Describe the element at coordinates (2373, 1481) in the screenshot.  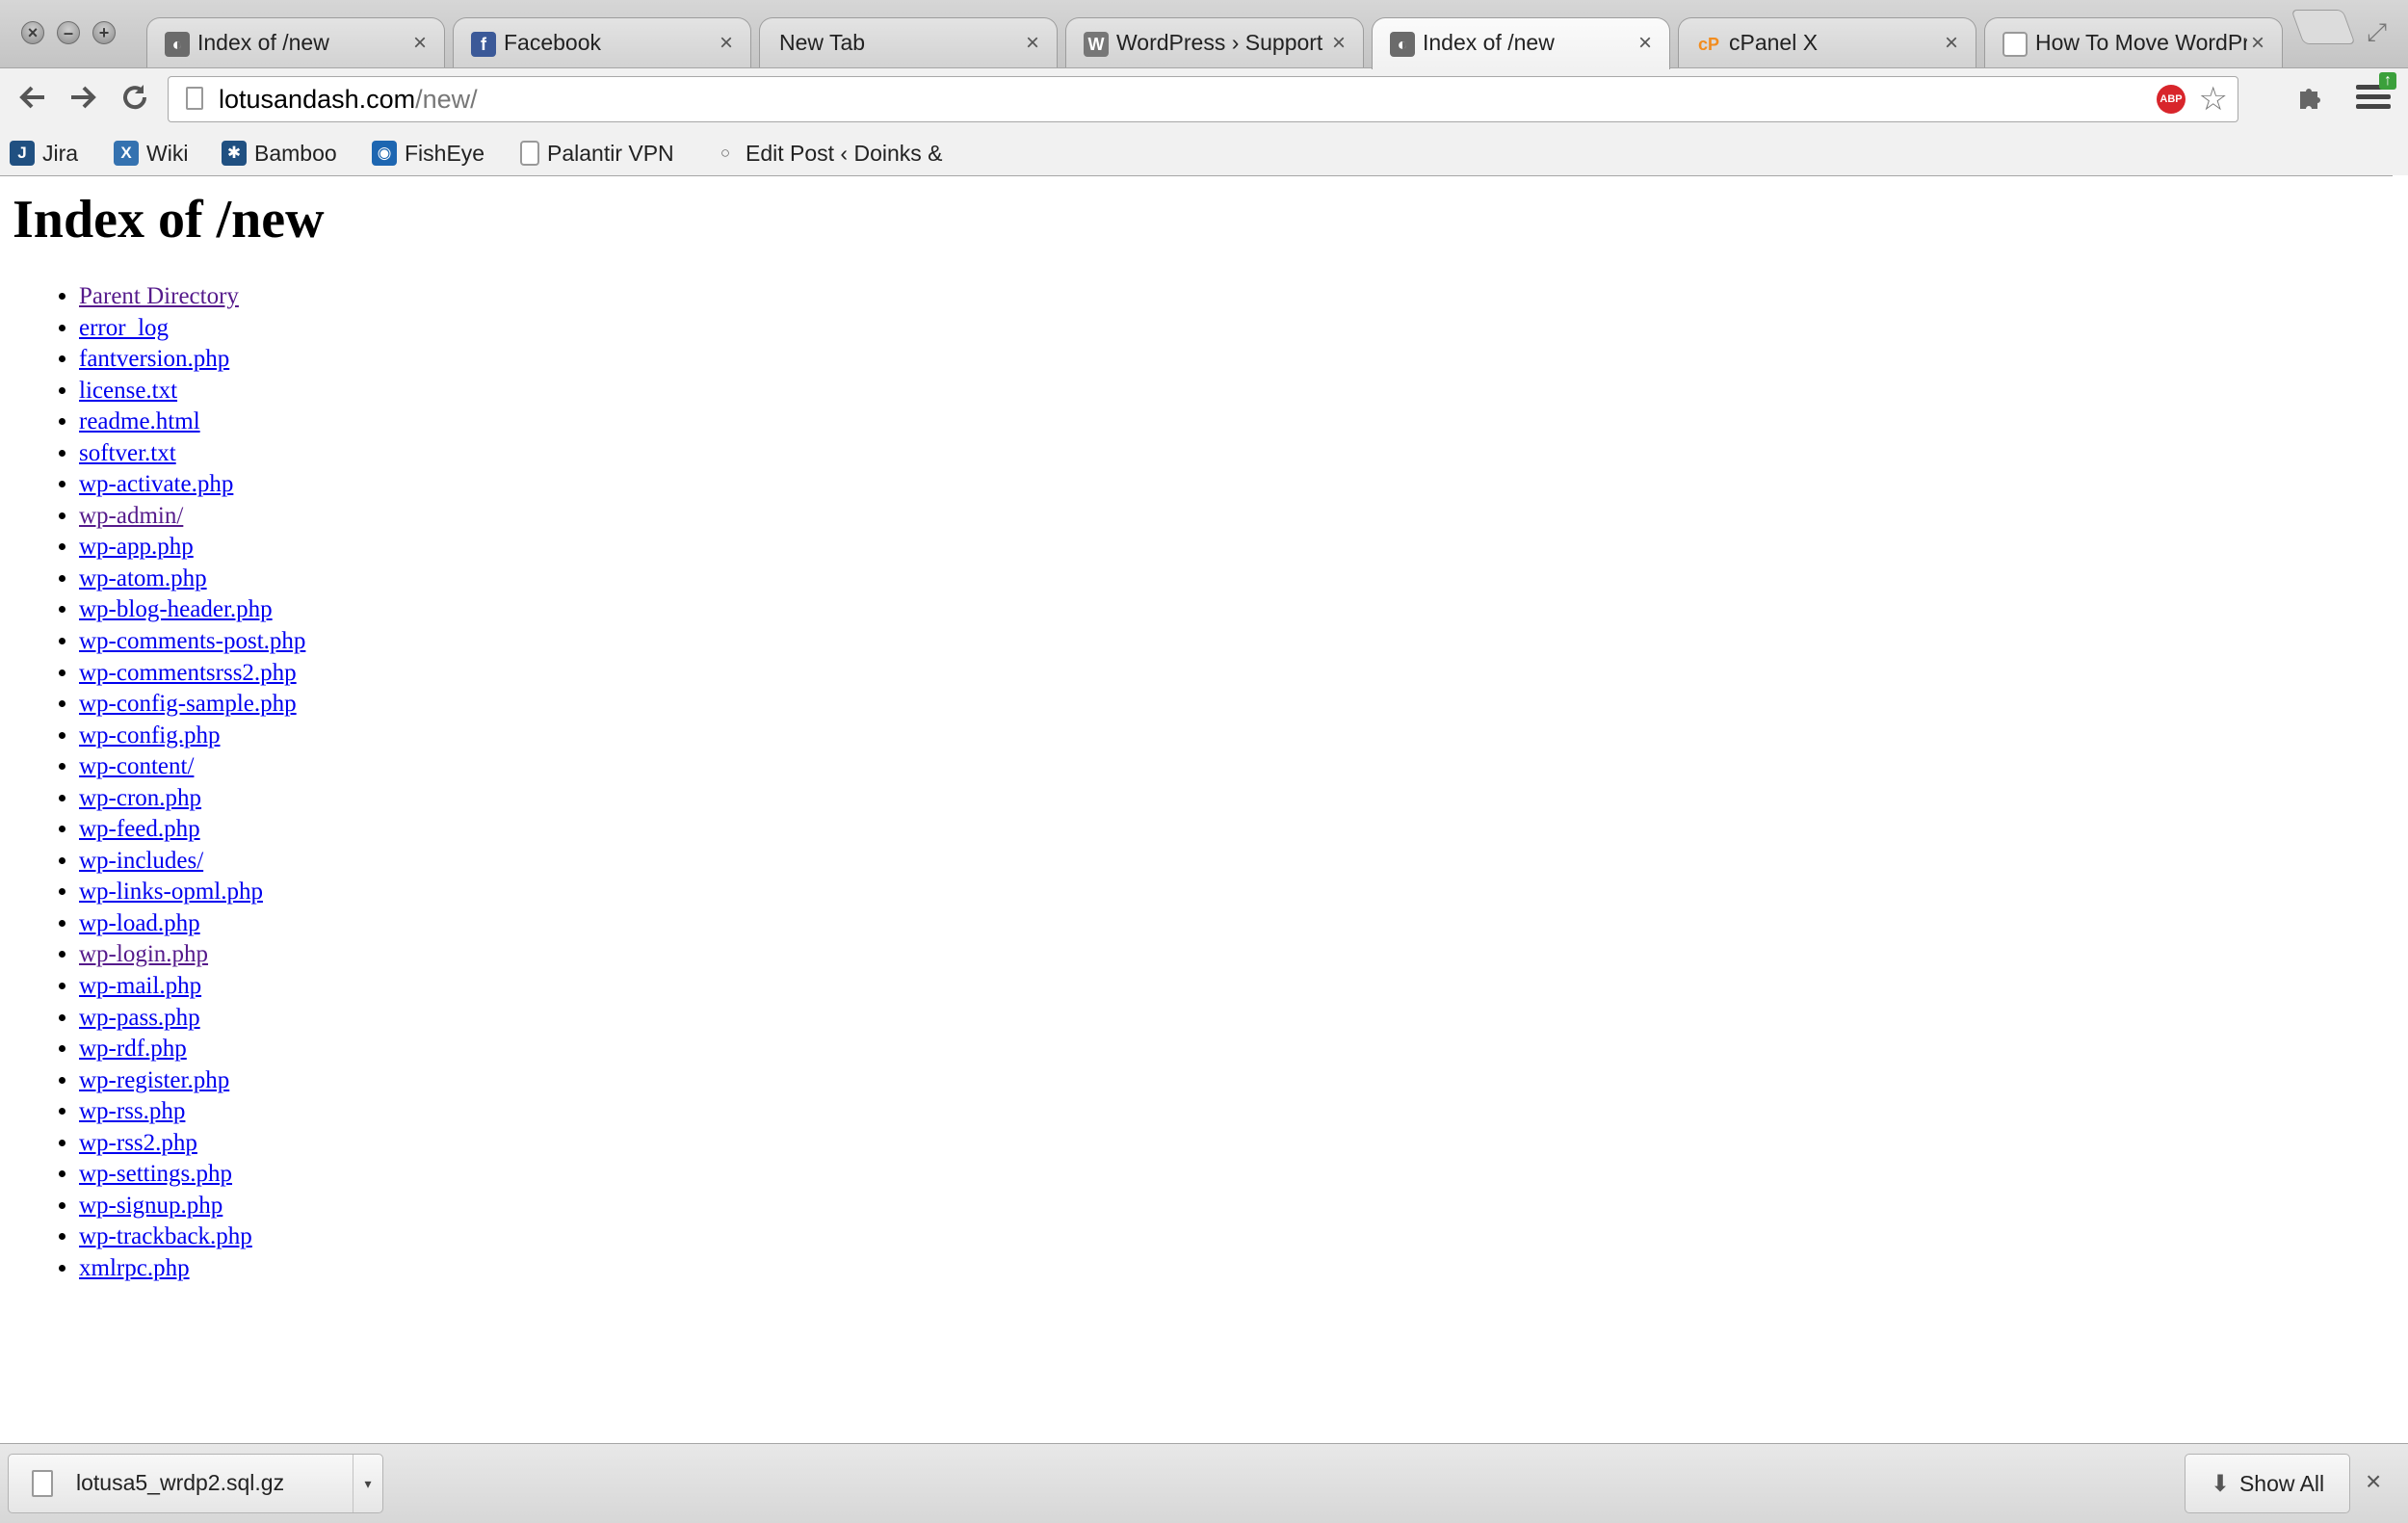
I see `close-shelf-icon: ×` at that location.